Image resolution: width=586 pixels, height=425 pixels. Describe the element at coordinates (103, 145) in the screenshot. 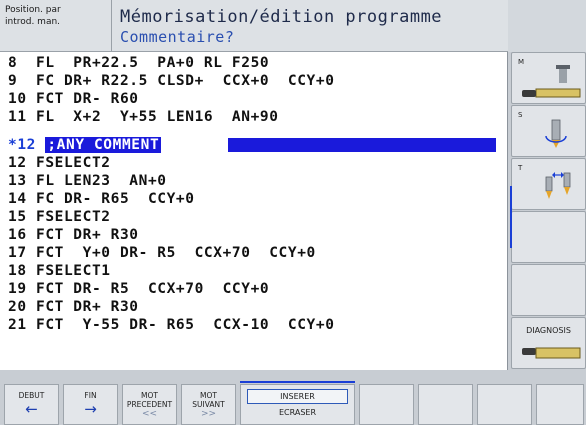

I see `comment-input-cursor: ;ANY COMMENT` at that location.